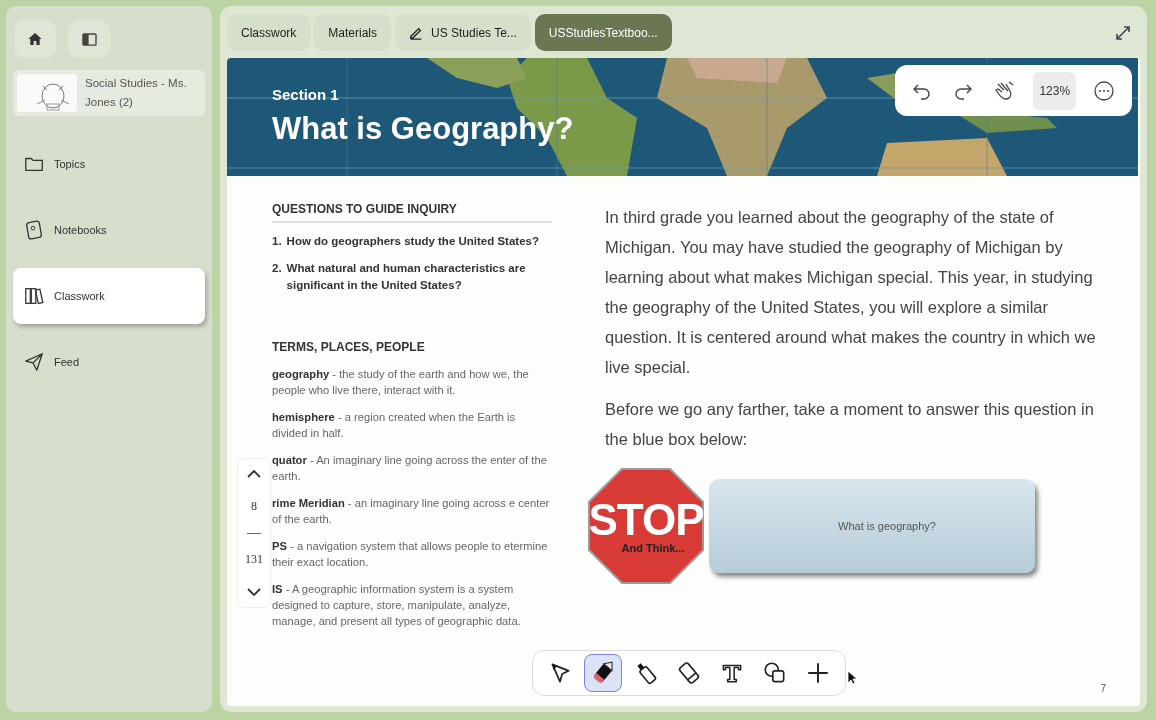 This screenshot has height=720, width=1156. I want to click on pen-tool, so click(603, 673).